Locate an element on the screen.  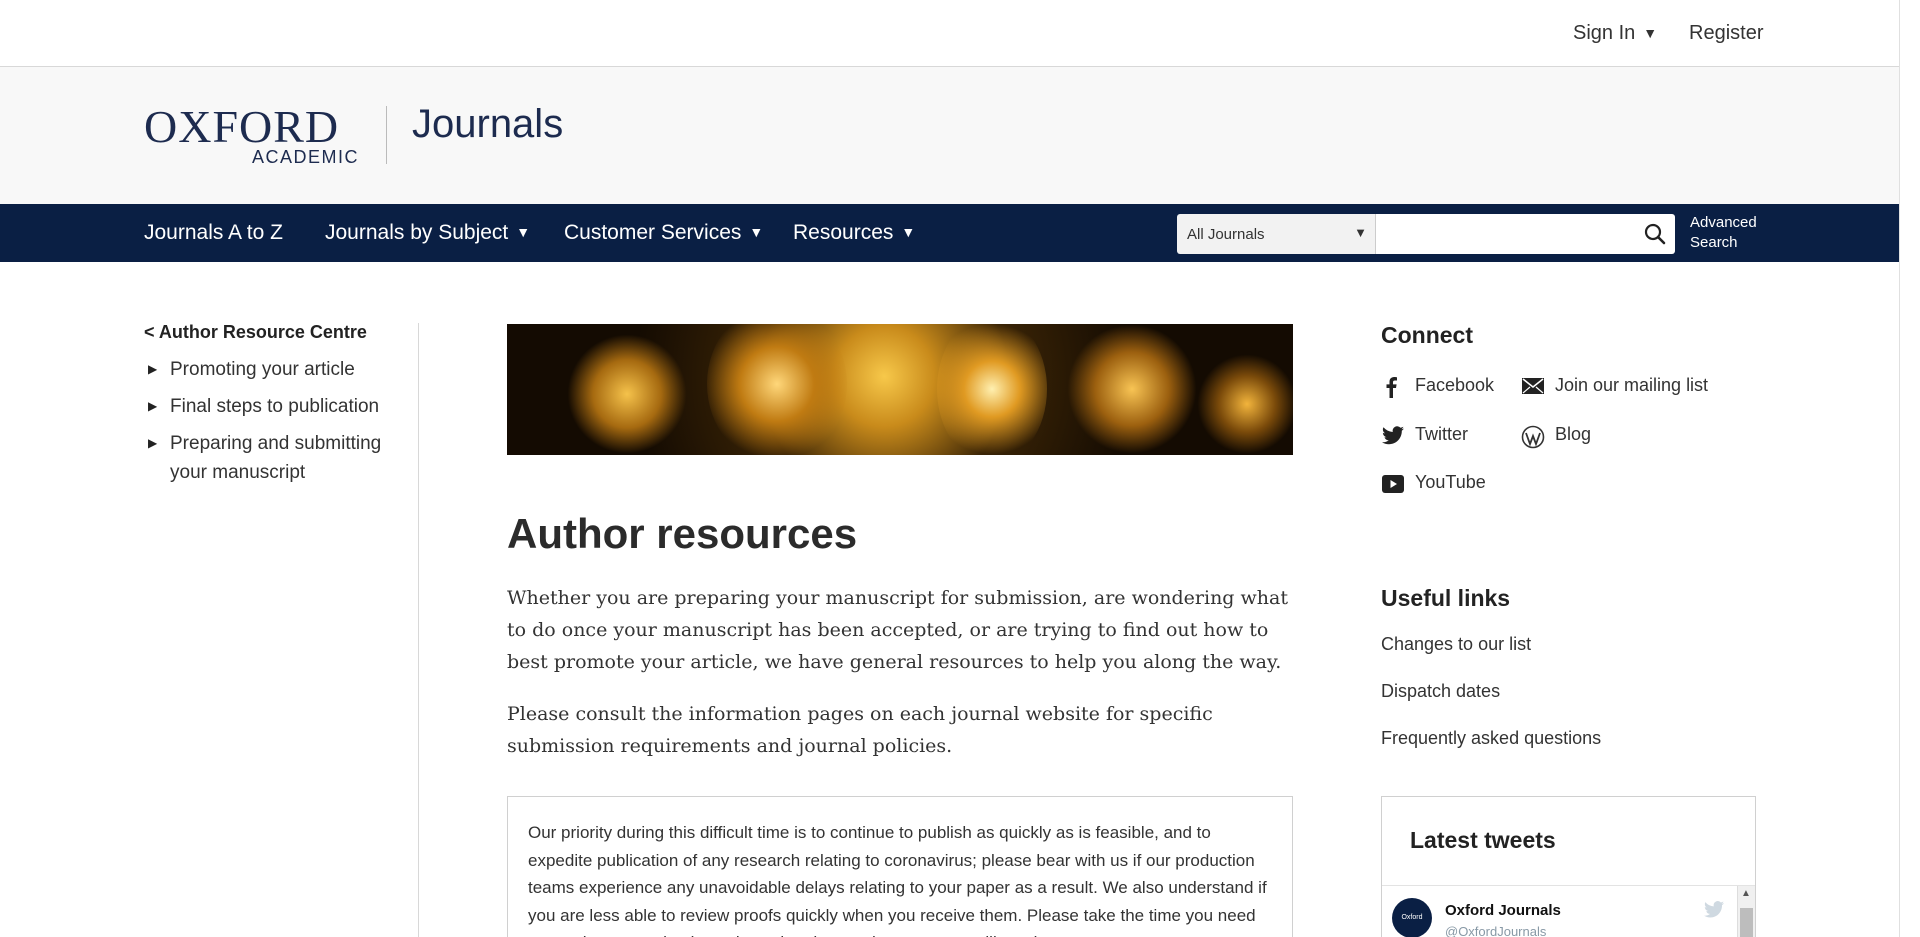
site-name: Journals is located at coordinates (487, 124).